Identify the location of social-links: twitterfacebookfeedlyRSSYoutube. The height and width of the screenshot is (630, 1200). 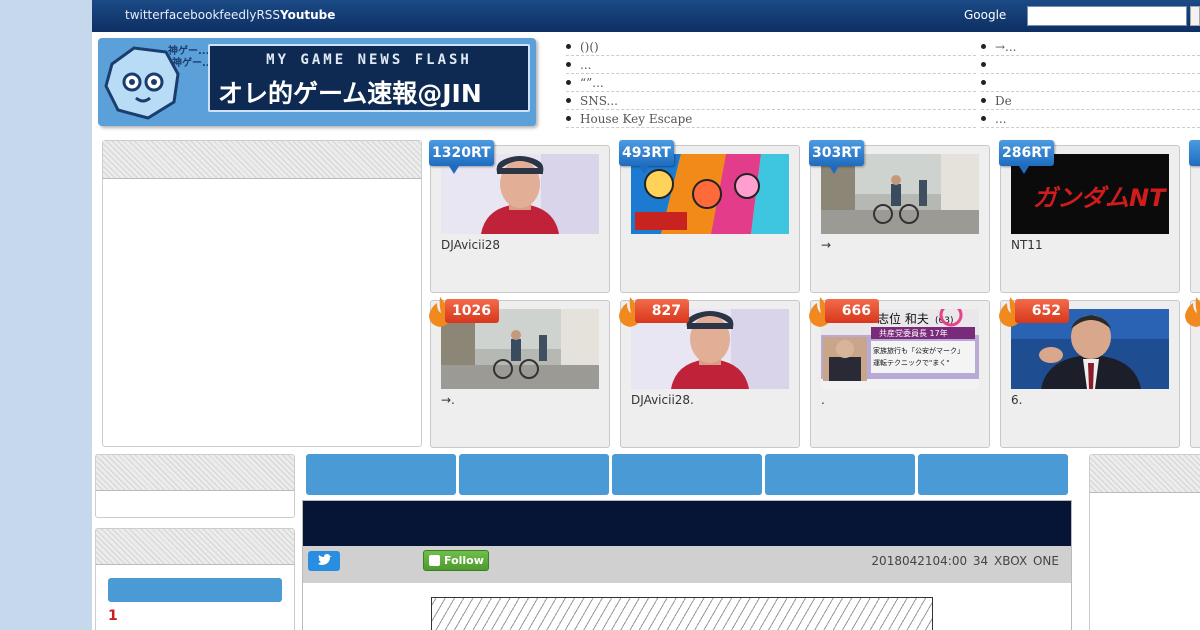
(230, 15).